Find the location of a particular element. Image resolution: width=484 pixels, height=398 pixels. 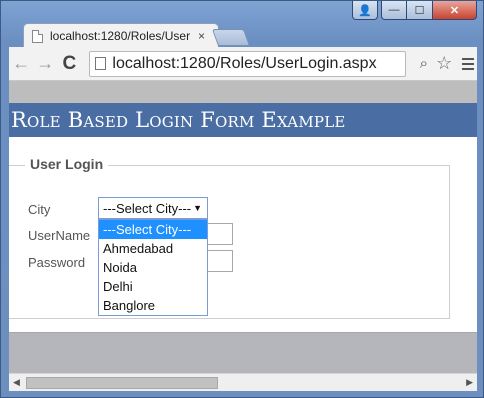

maximize-button: ☐ is located at coordinates (420, 10).